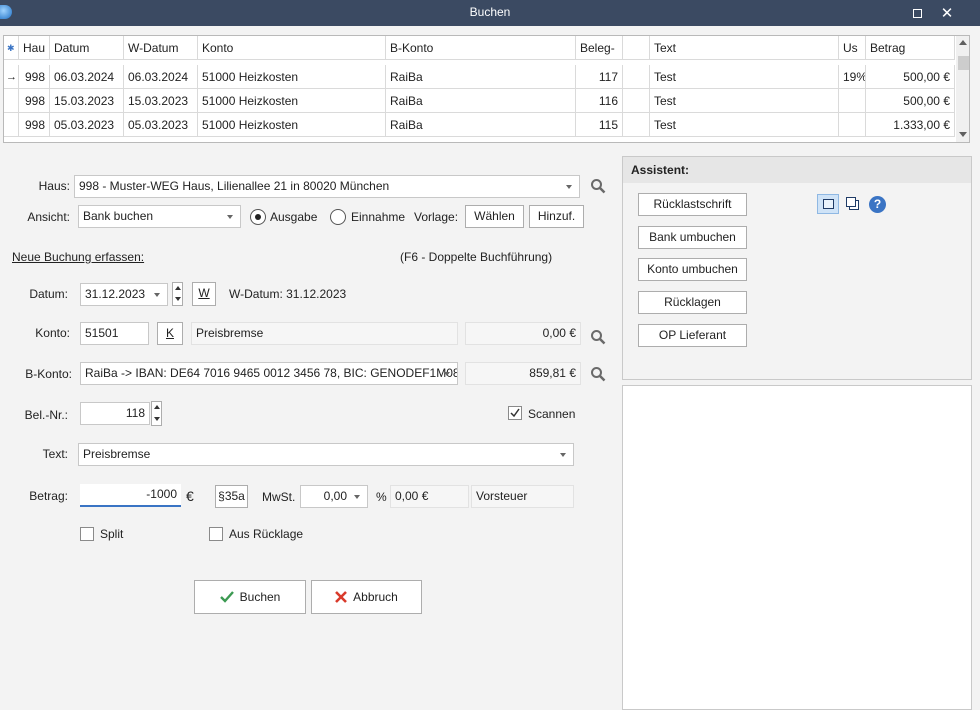 The width and height of the screenshot is (980, 710). I want to click on f6-hint: (F6 - Doppelte Buchführung), so click(476, 257).